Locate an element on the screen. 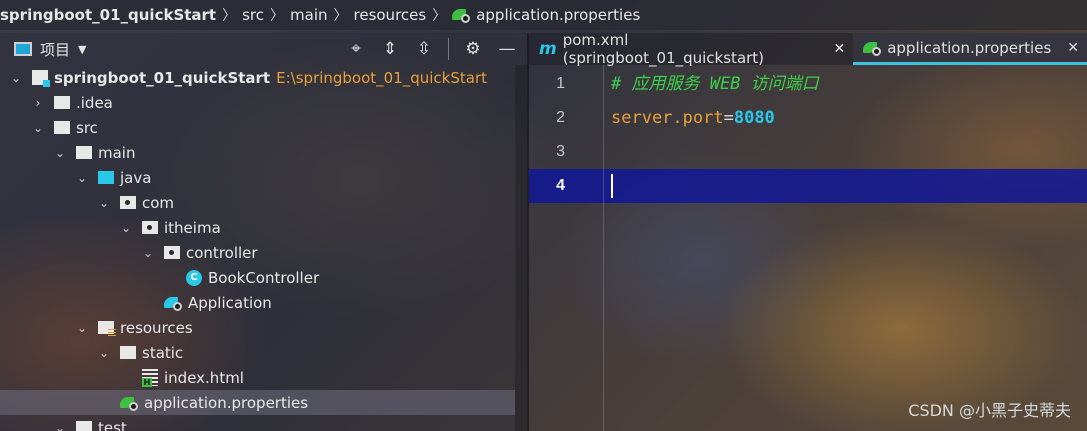  resources-folder-icon is located at coordinates (107, 328).